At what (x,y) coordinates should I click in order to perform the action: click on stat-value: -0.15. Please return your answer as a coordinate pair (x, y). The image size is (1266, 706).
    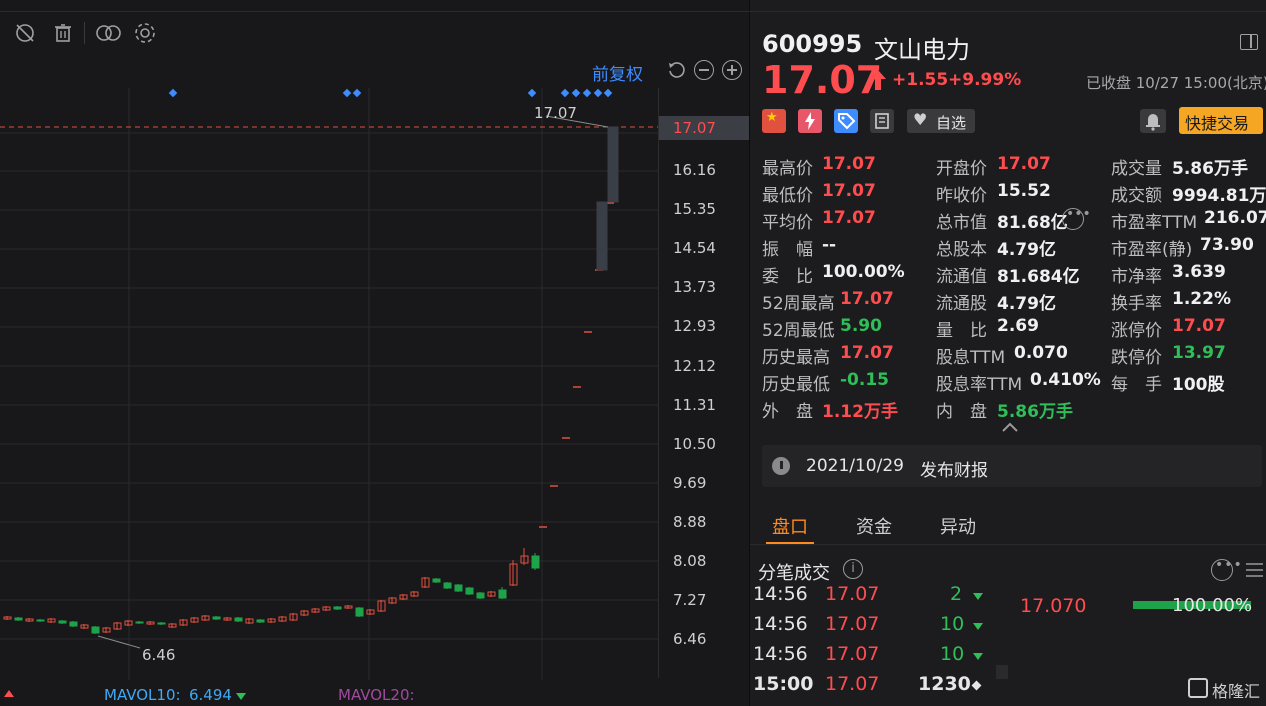
    Looking at the image, I should click on (864, 380).